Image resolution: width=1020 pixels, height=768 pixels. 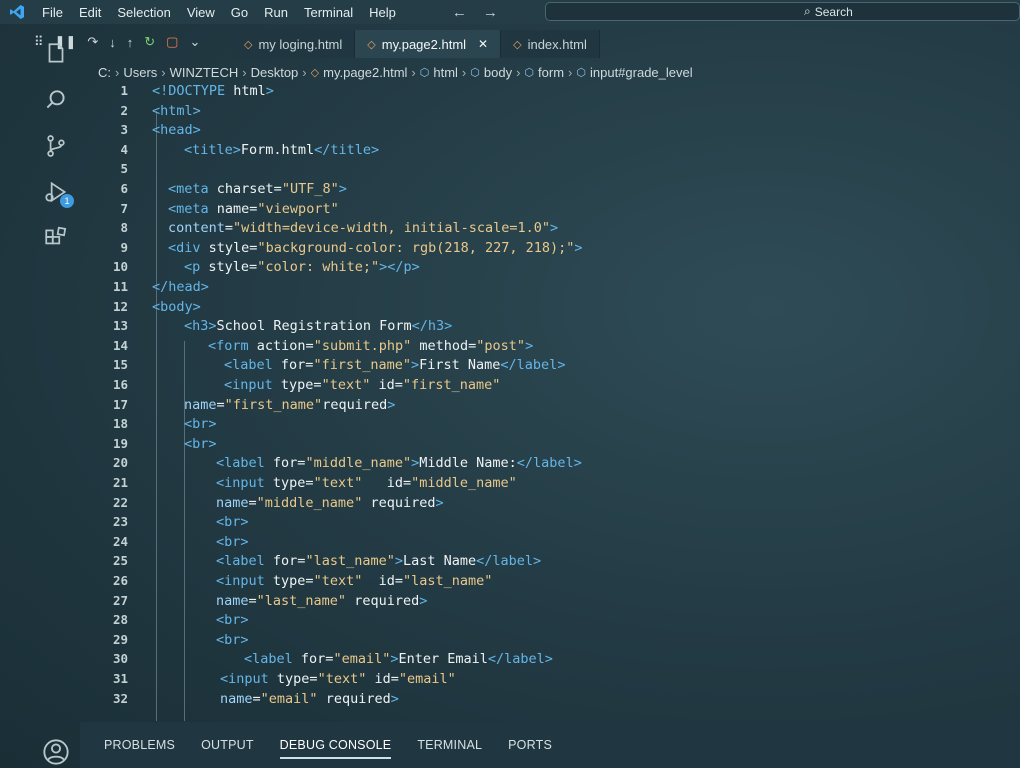 What do you see at coordinates (112, 42) in the screenshot?
I see `step-into-icon: ↓` at bounding box center [112, 42].